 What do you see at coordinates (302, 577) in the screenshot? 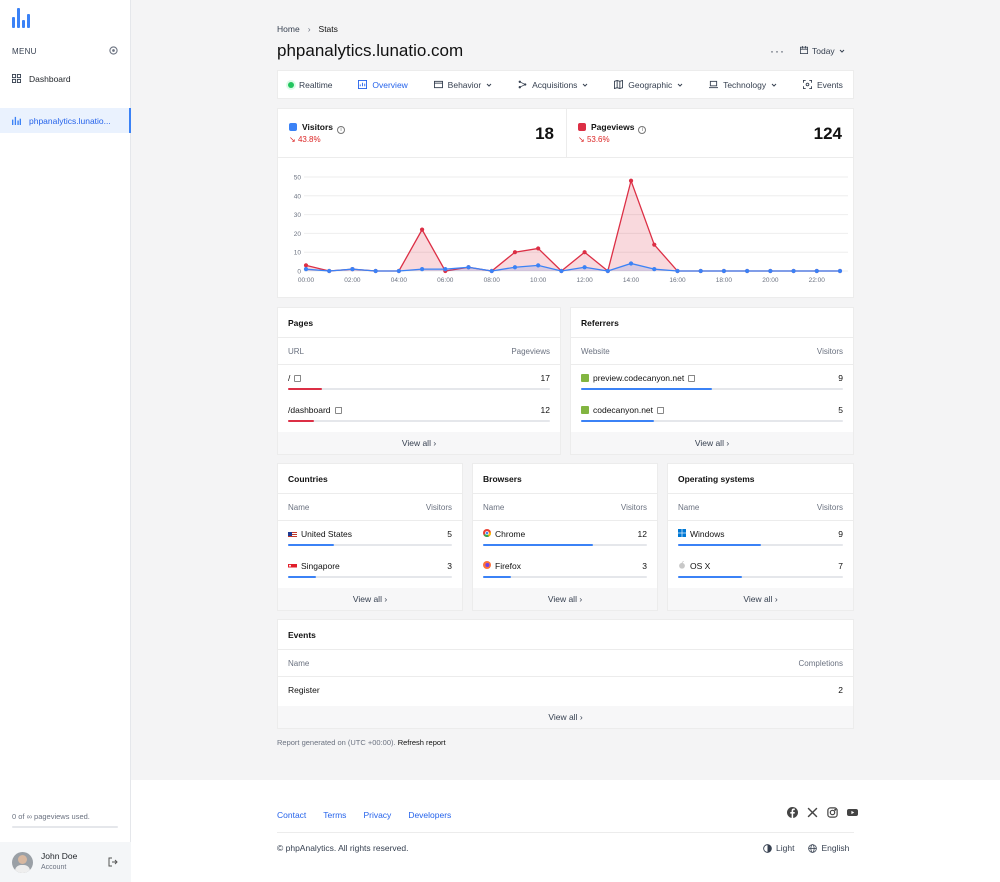
I see `row-bar` at bounding box center [302, 577].